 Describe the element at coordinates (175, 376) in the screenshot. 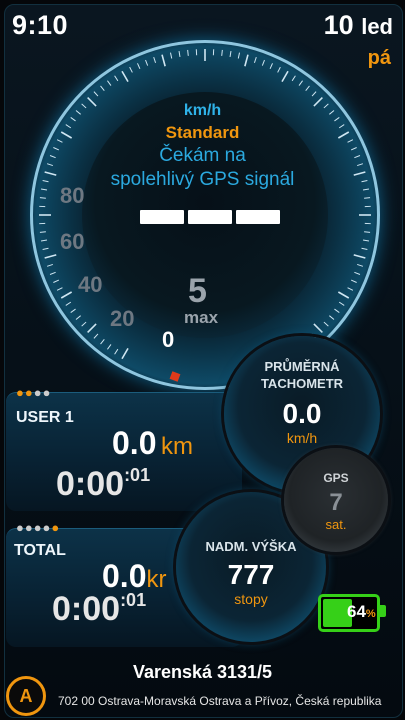

I see `speed-start-marker` at that location.